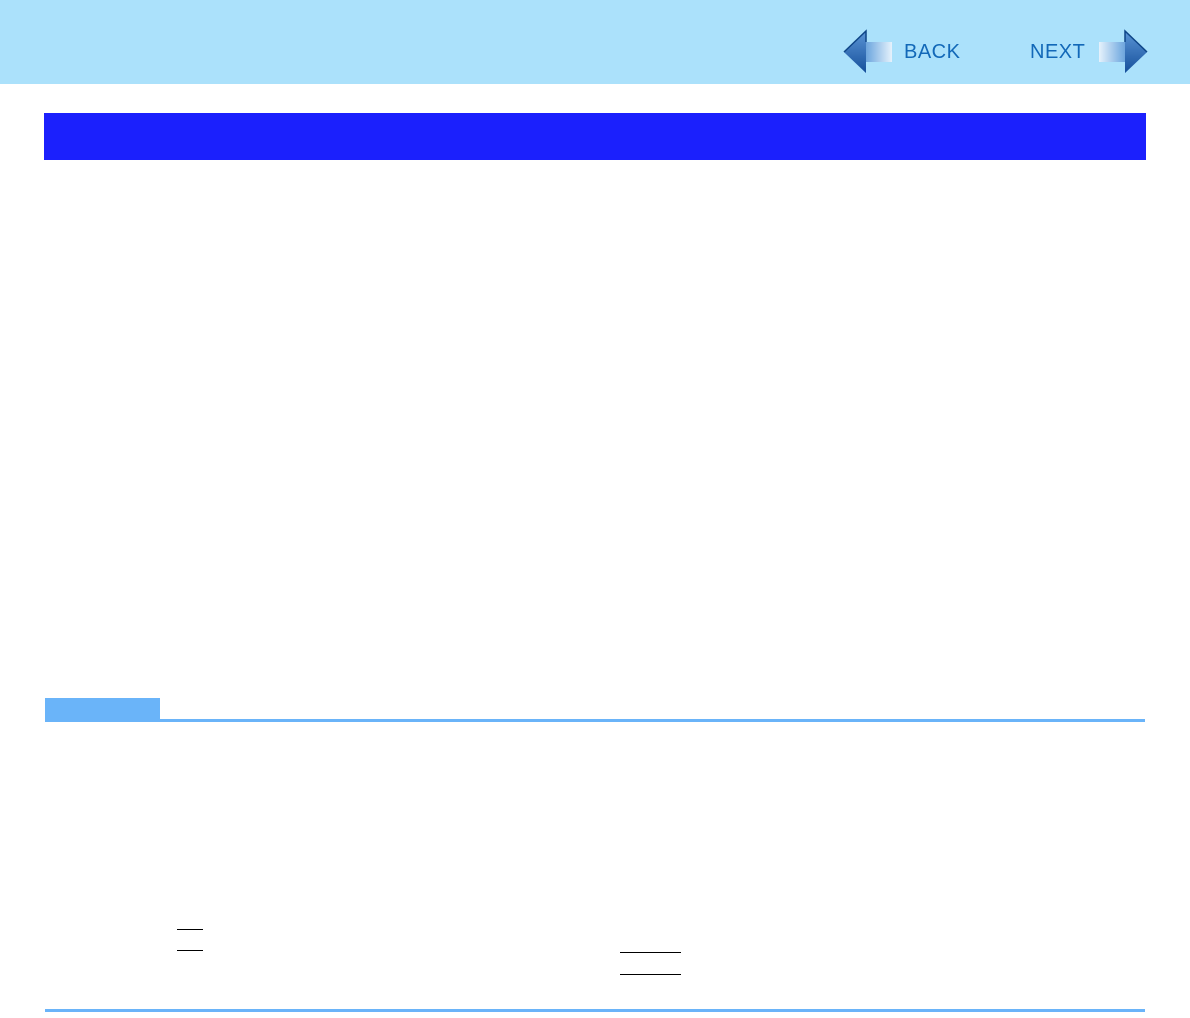 Image resolution: width=1190 pixels, height=1018 pixels. I want to click on back-label: BACK, so click(932, 51).